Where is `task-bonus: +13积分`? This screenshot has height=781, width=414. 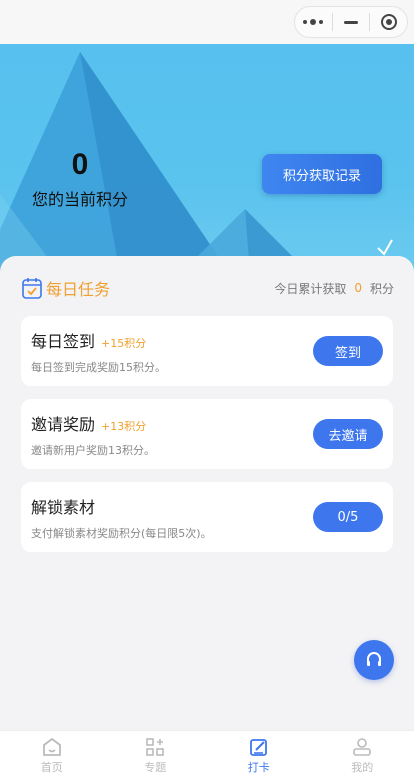 task-bonus: +13积分 is located at coordinates (123, 426).